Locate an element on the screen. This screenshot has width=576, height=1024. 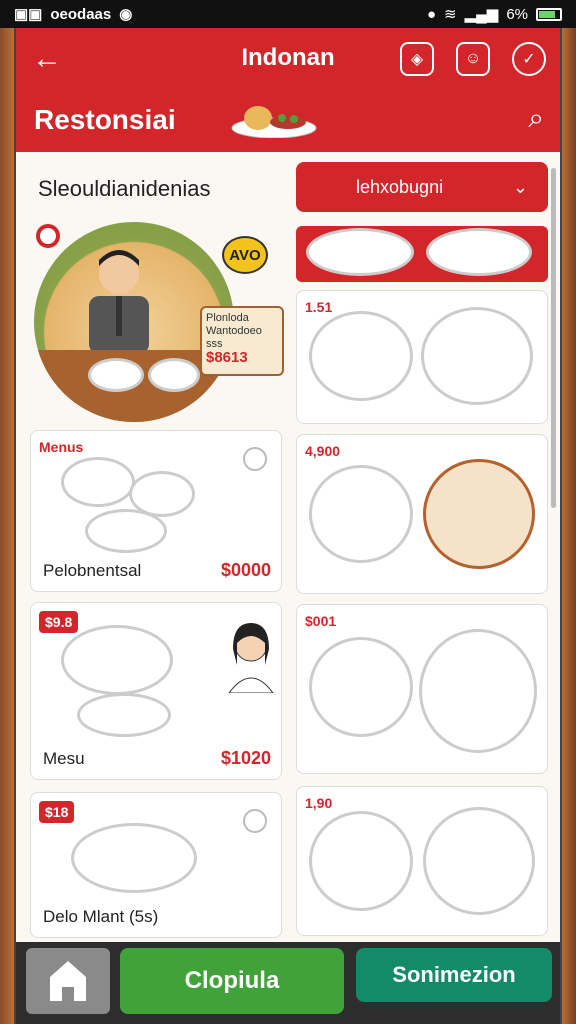
card-price: $0000 is located at coordinates (245, 570).